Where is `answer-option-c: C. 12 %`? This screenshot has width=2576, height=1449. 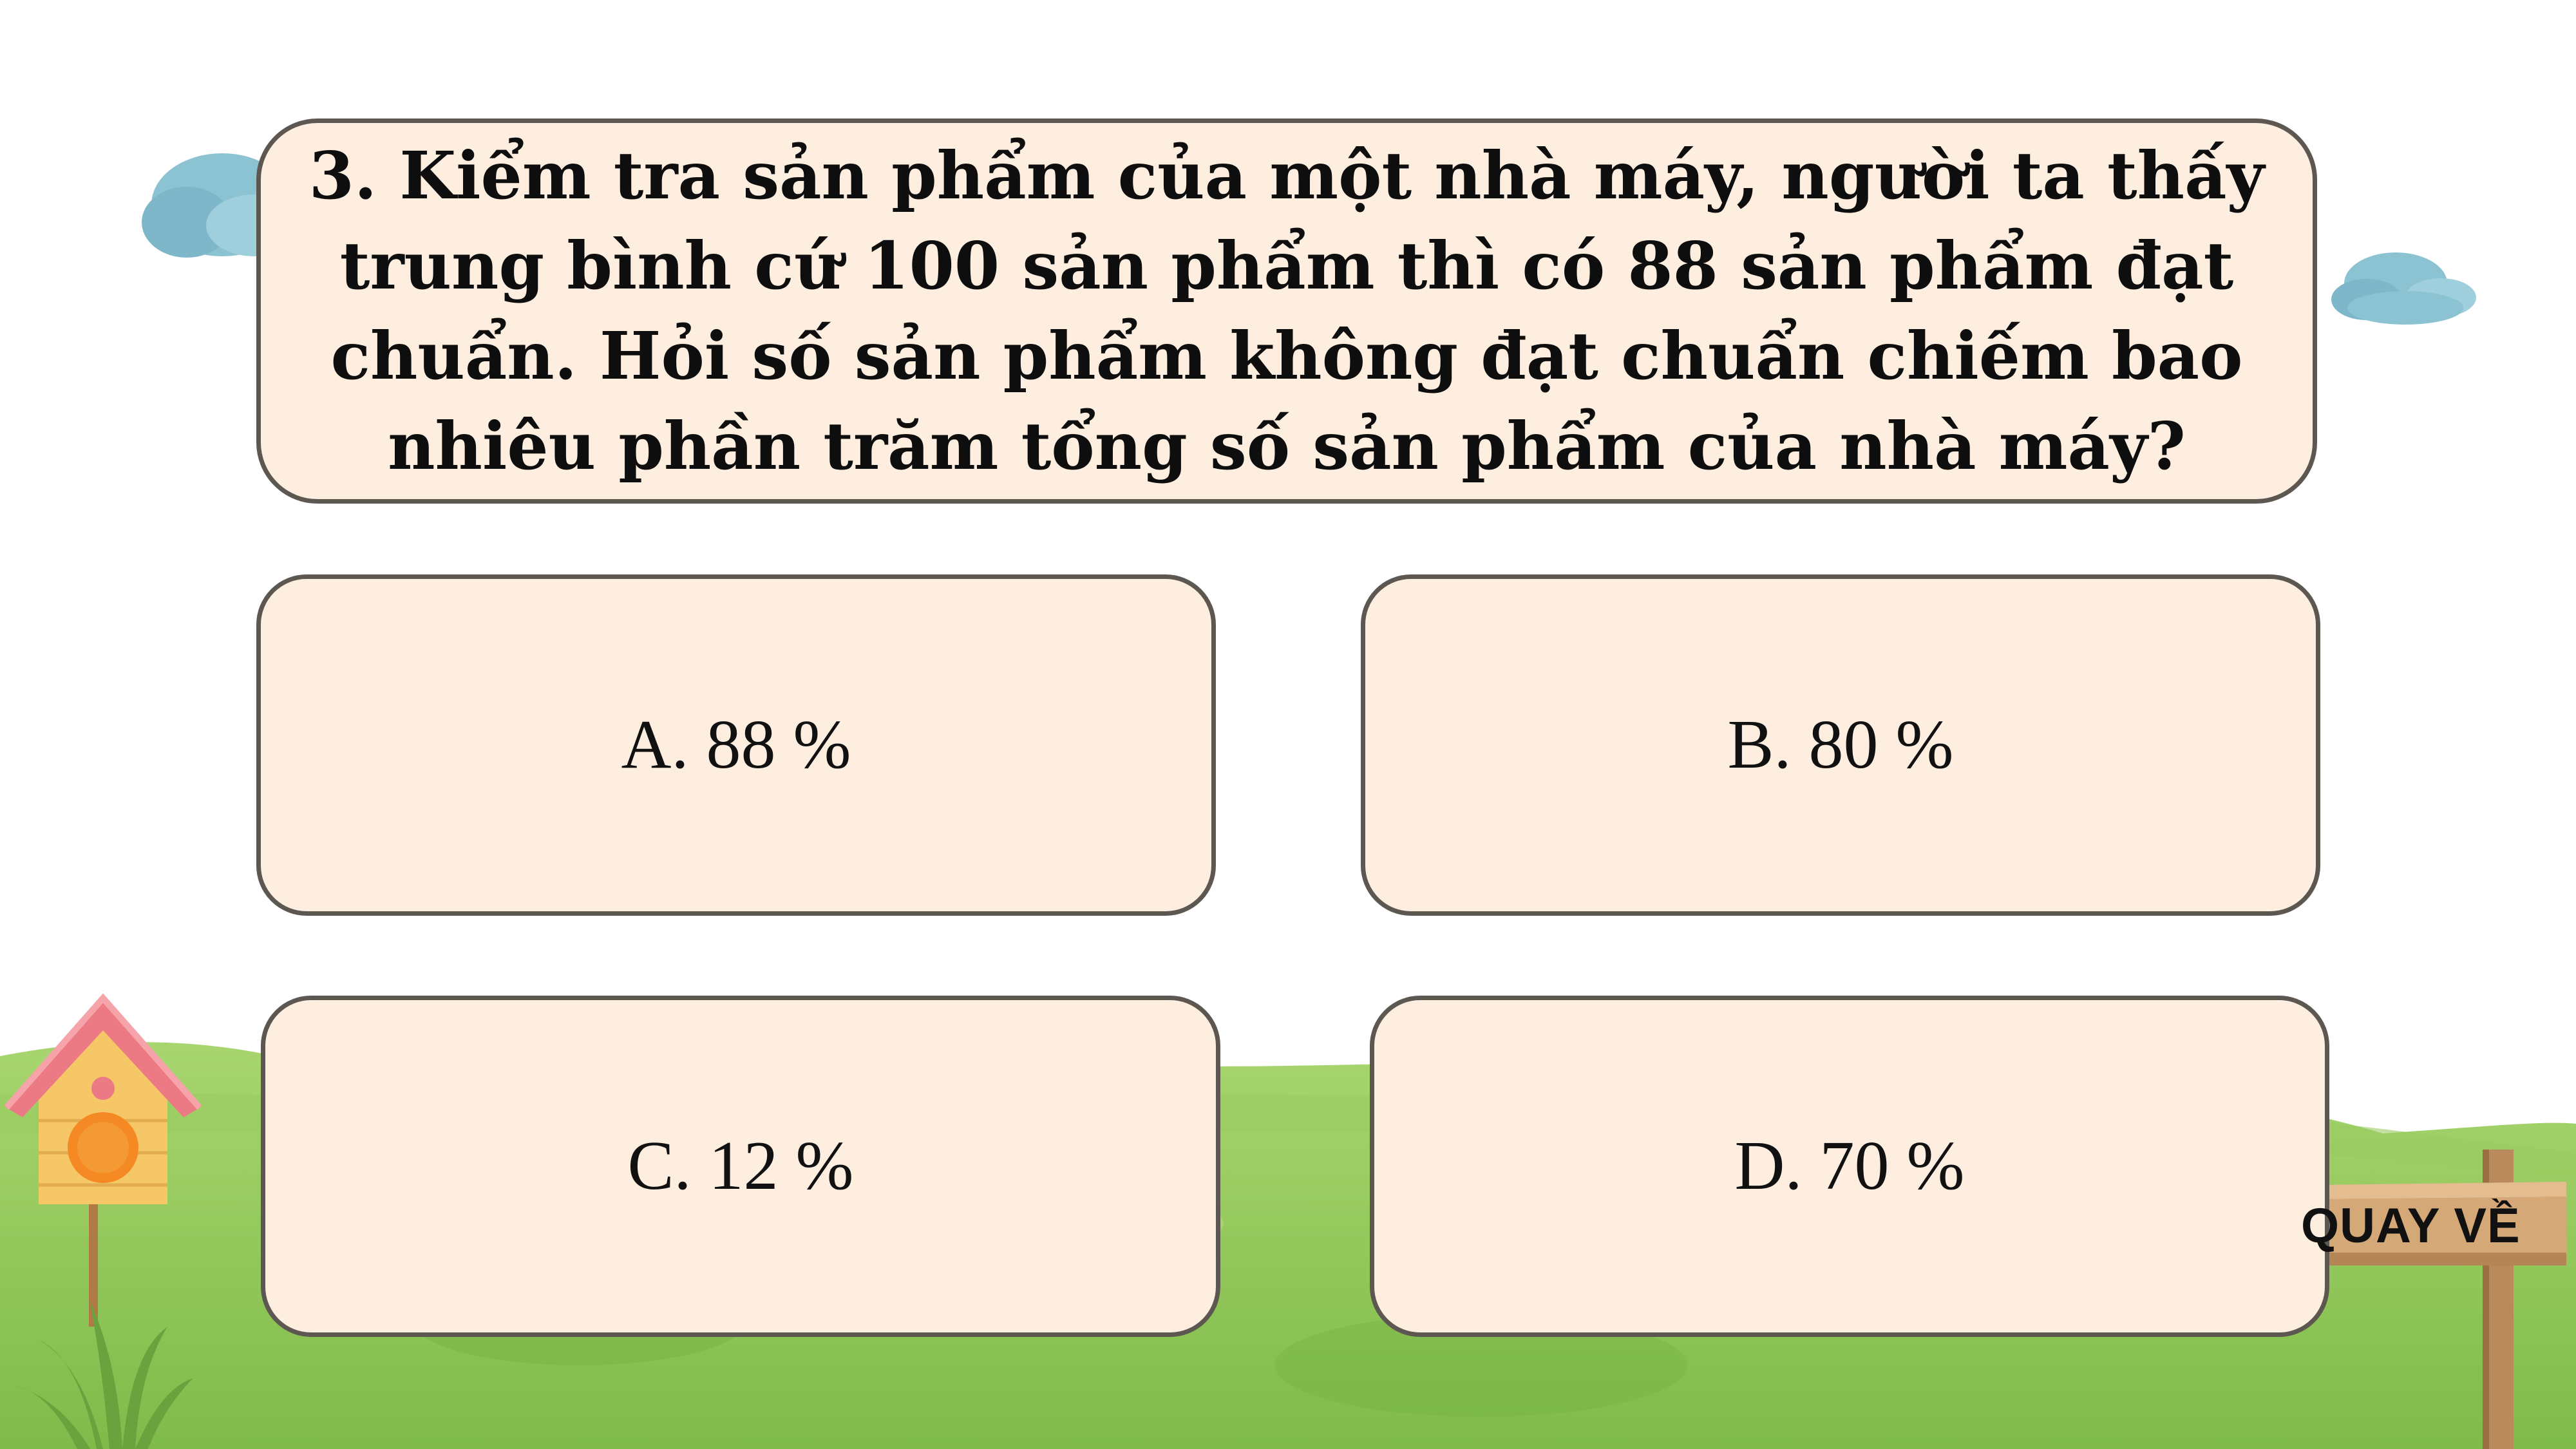 answer-option-c: C. 12 % is located at coordinates (741, 1166).